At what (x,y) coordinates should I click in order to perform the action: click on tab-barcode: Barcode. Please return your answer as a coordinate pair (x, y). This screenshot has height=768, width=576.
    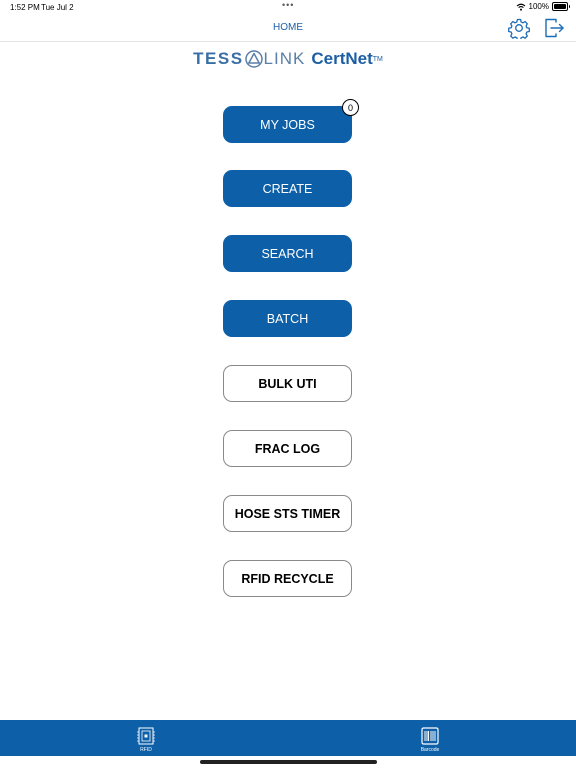
    Looking at the image, I should click on (430, 739).